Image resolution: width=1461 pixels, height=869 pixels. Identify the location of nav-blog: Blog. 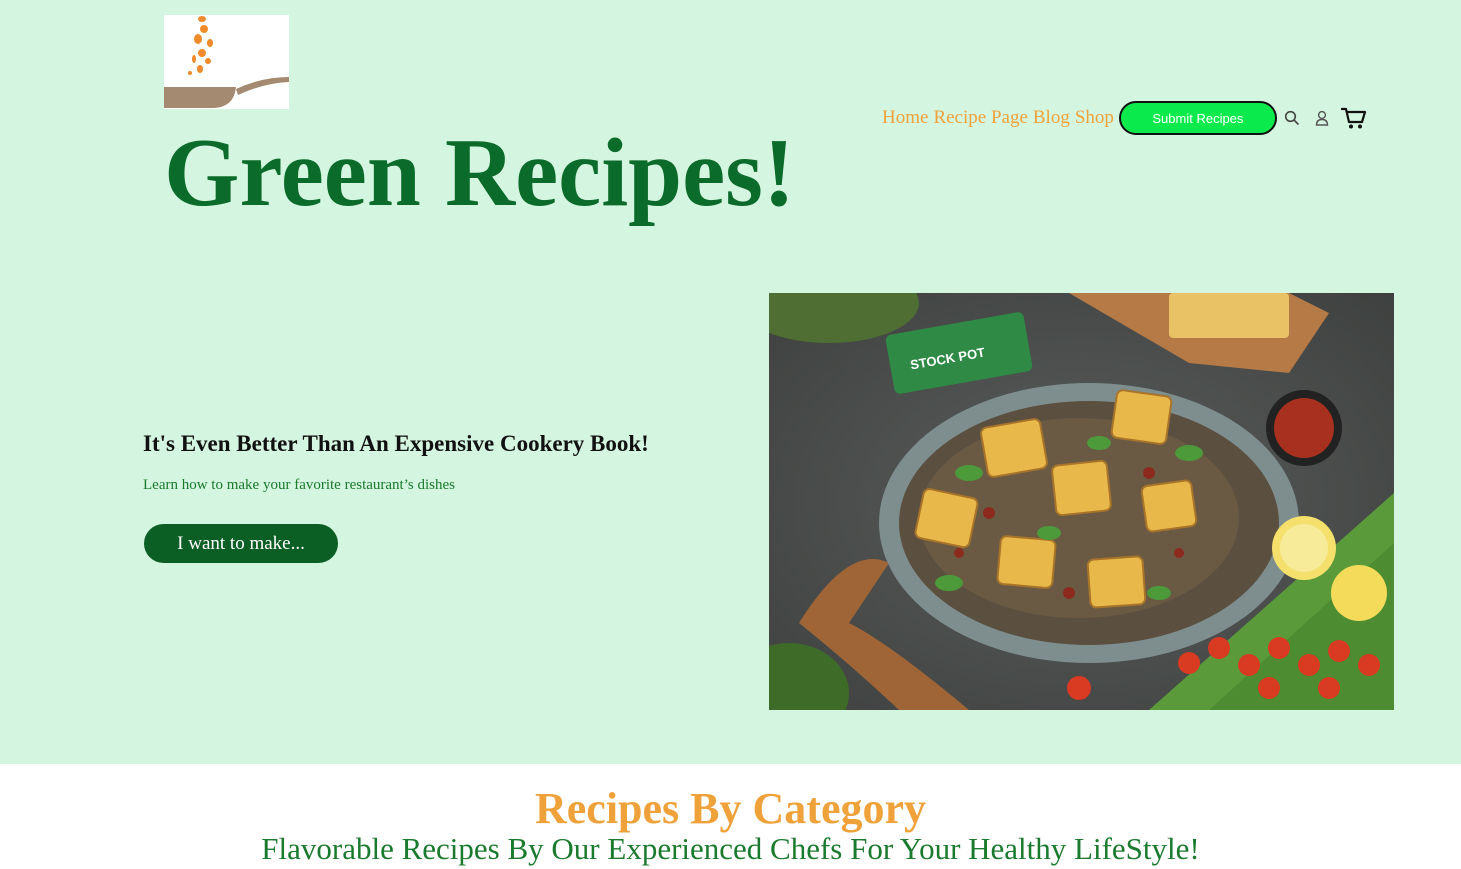
(1051, 118).